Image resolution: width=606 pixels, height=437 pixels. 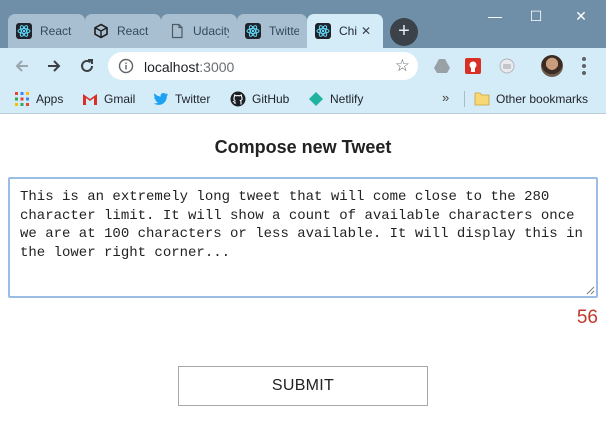 What do you see at coordinates (507, 66) in the screenshot?
I see `puzzle-icon` at bounding box center [507, 66].